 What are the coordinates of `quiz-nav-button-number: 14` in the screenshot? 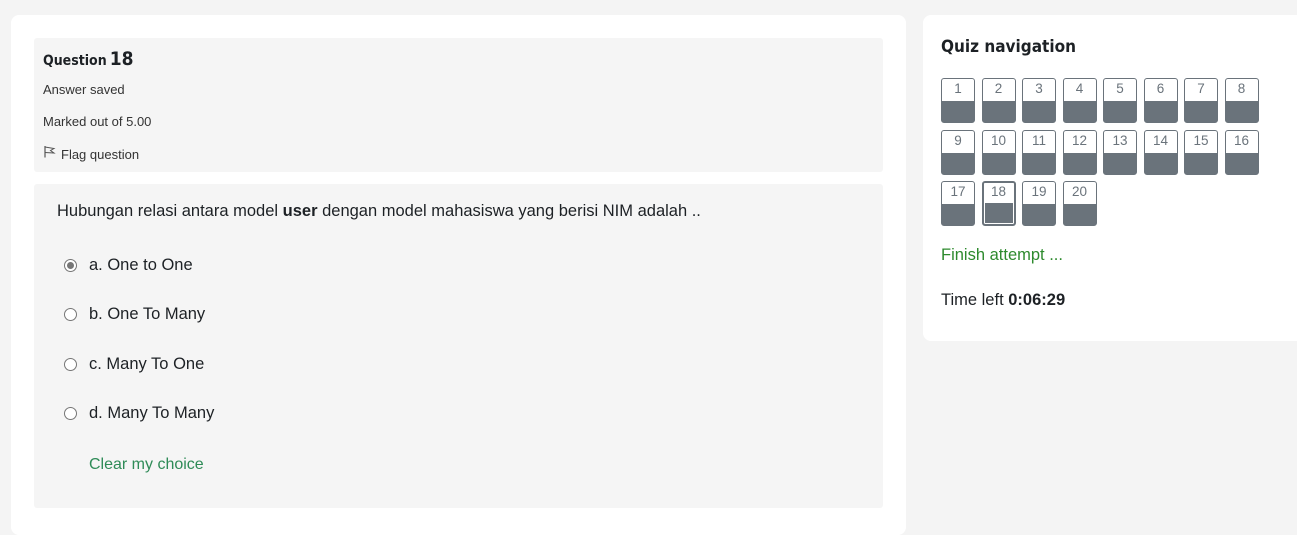 It's located at (1160, 141).